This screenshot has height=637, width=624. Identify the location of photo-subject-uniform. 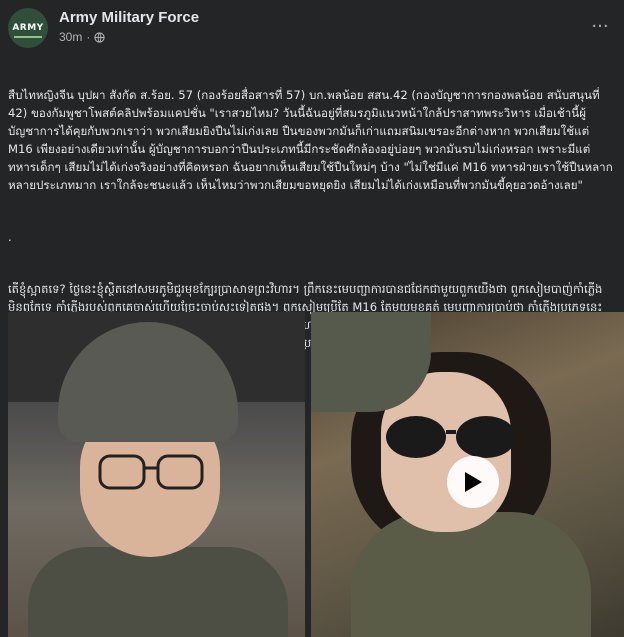
(158, 592).